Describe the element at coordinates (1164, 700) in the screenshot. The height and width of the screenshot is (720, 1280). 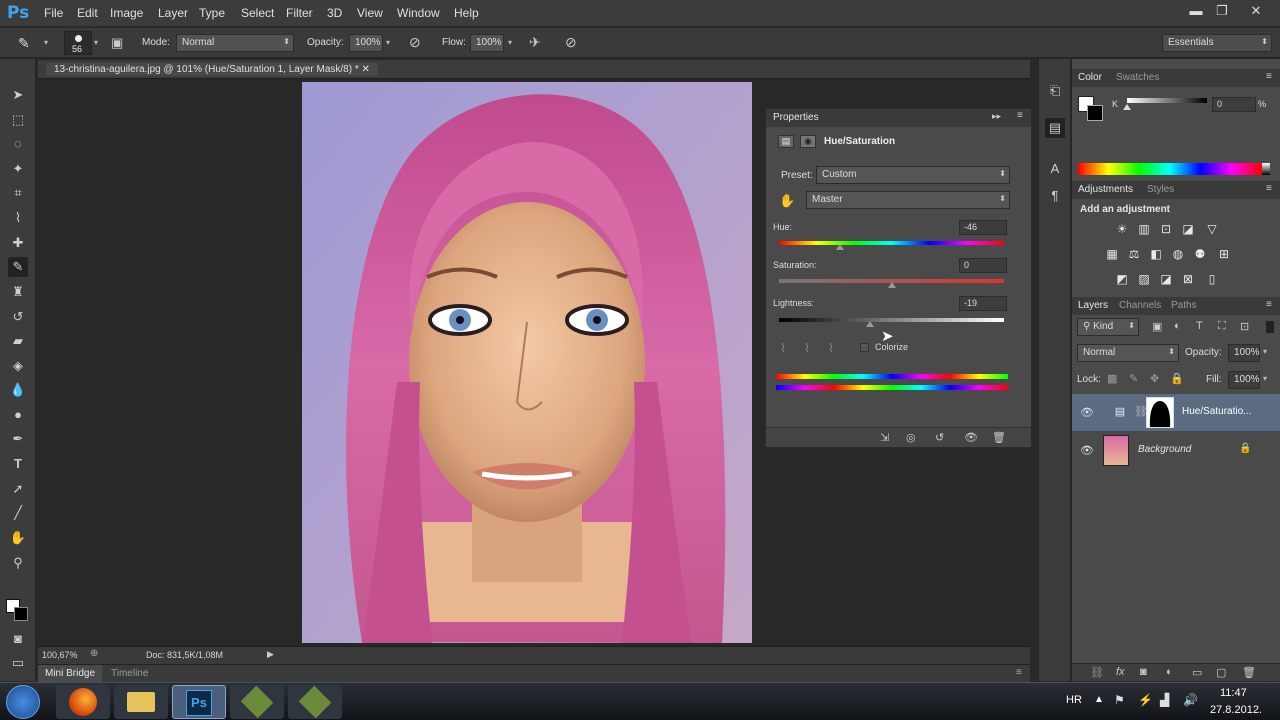
I see `network-icon: ▟` at that location.